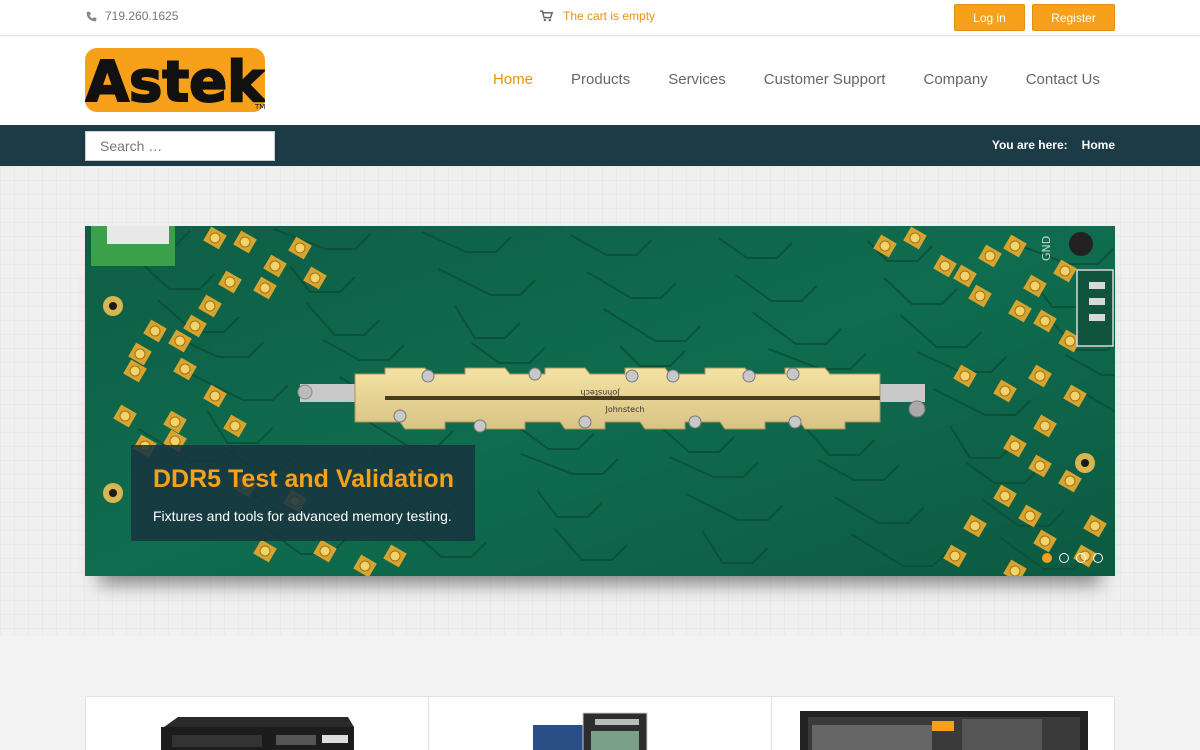  I want to click on slider-pagination, so click(1072, 558).